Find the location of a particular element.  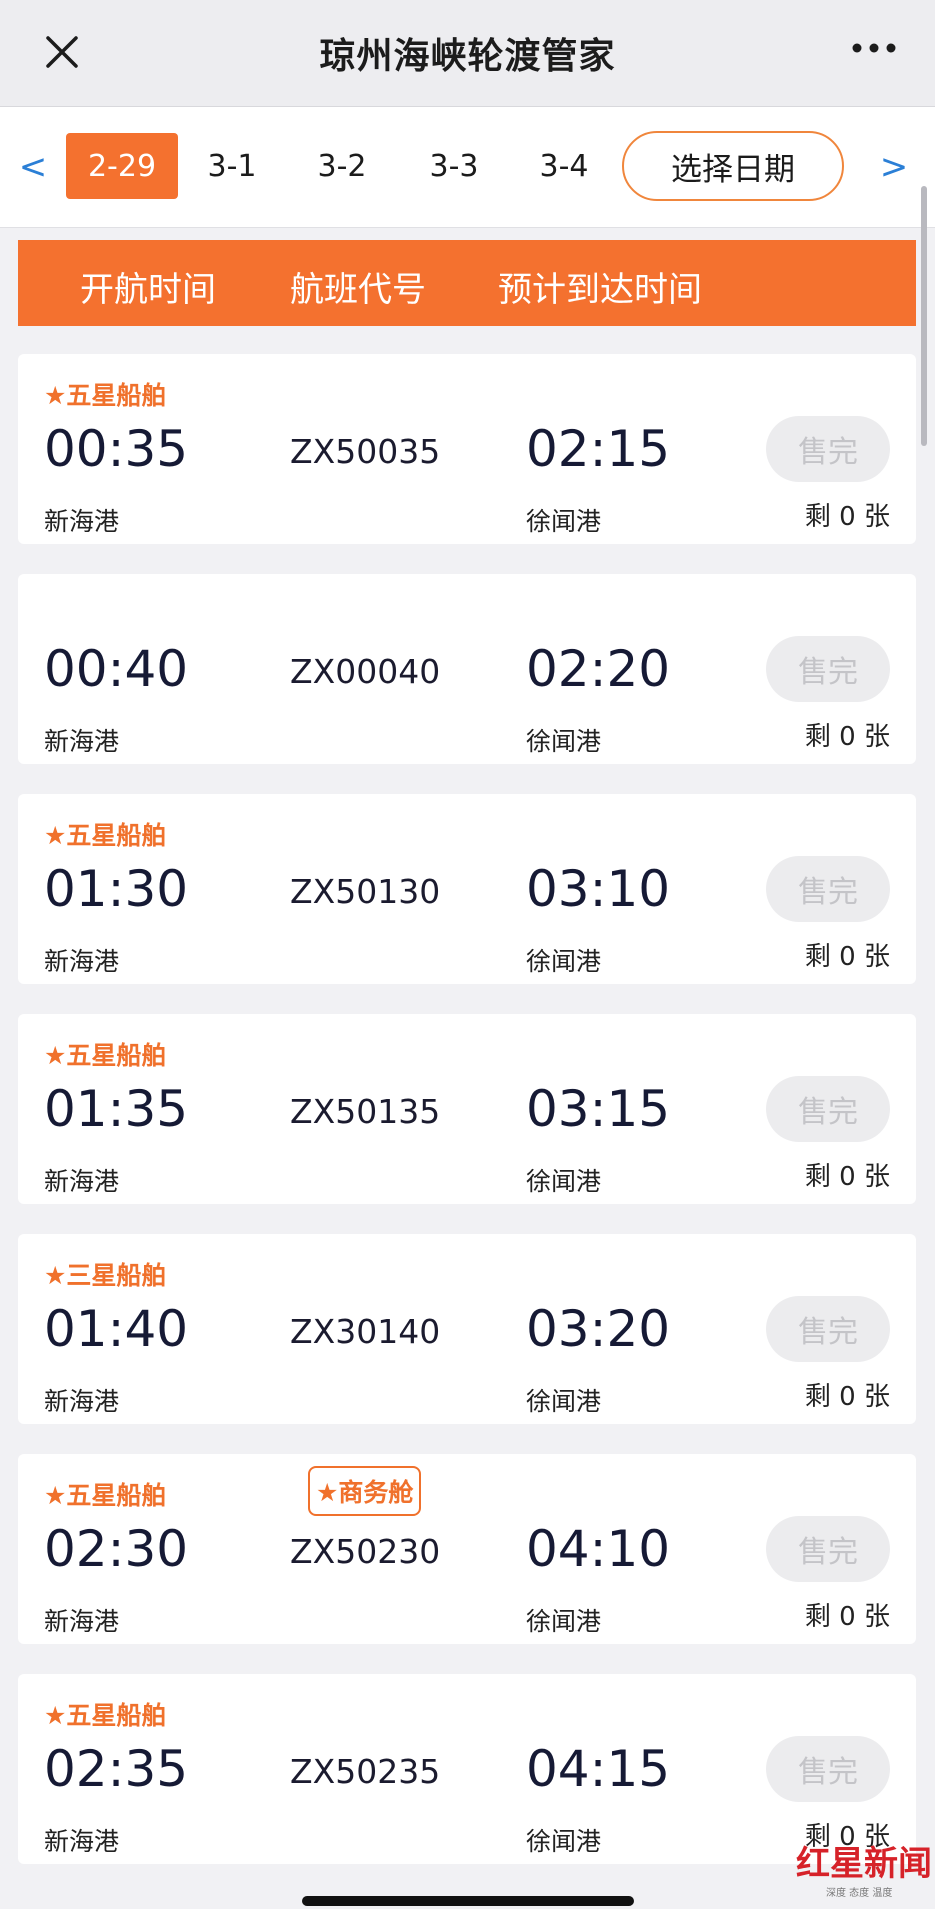

date-tab-3: 3-3 is located at coordinates (454, 166).